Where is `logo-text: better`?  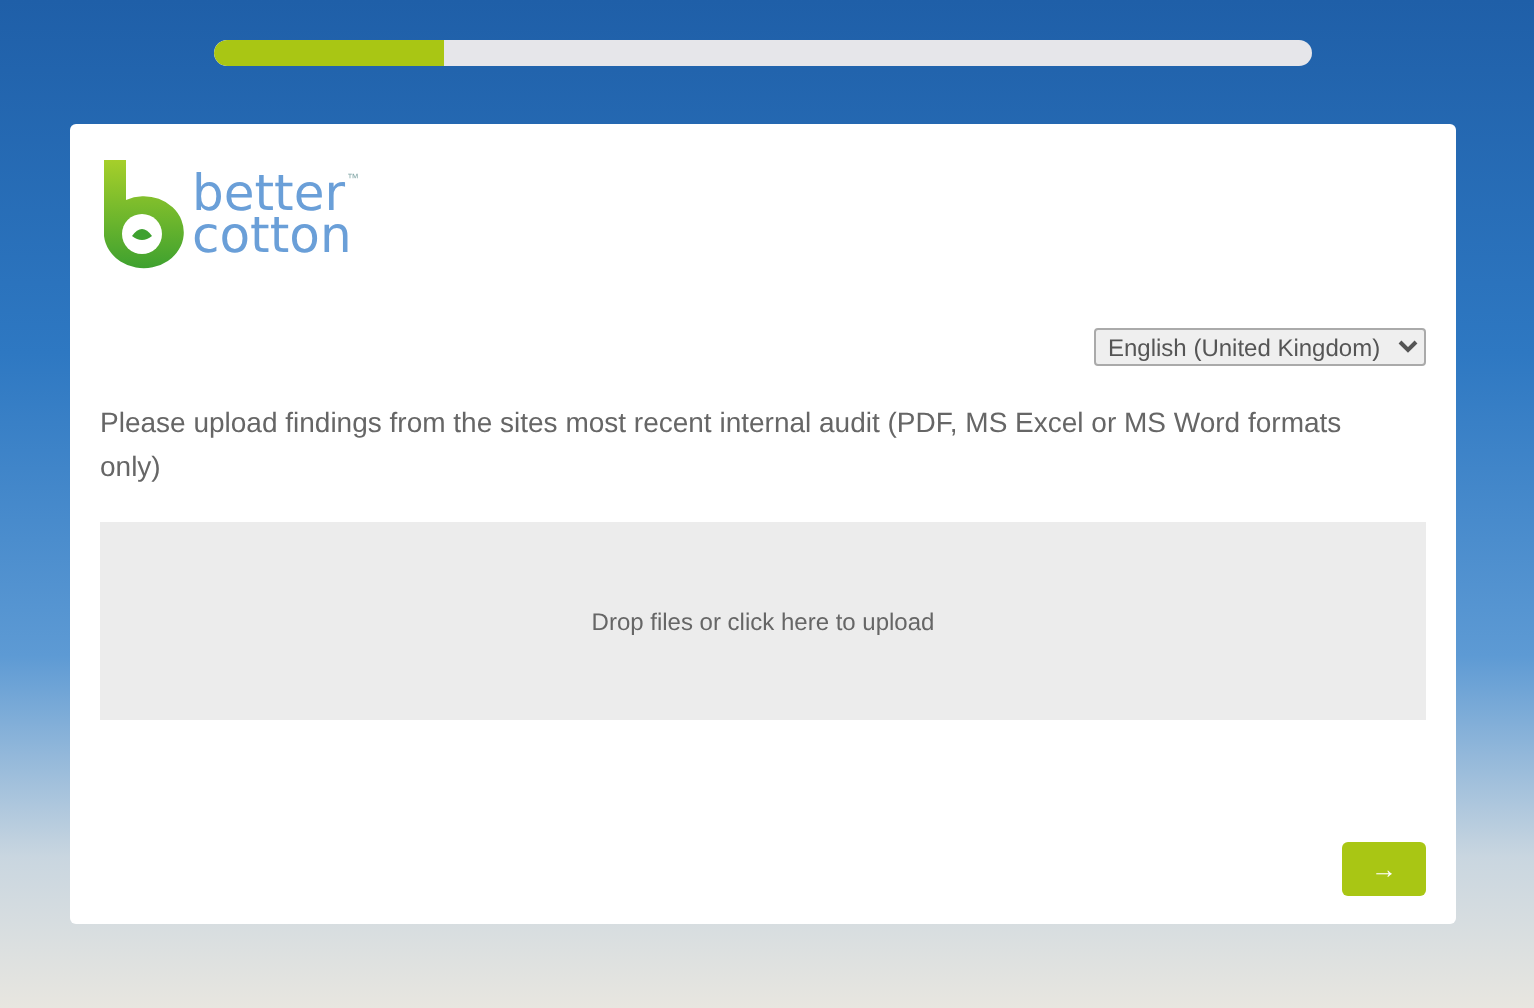
logo-text: better is located at coordinates (269, 193).